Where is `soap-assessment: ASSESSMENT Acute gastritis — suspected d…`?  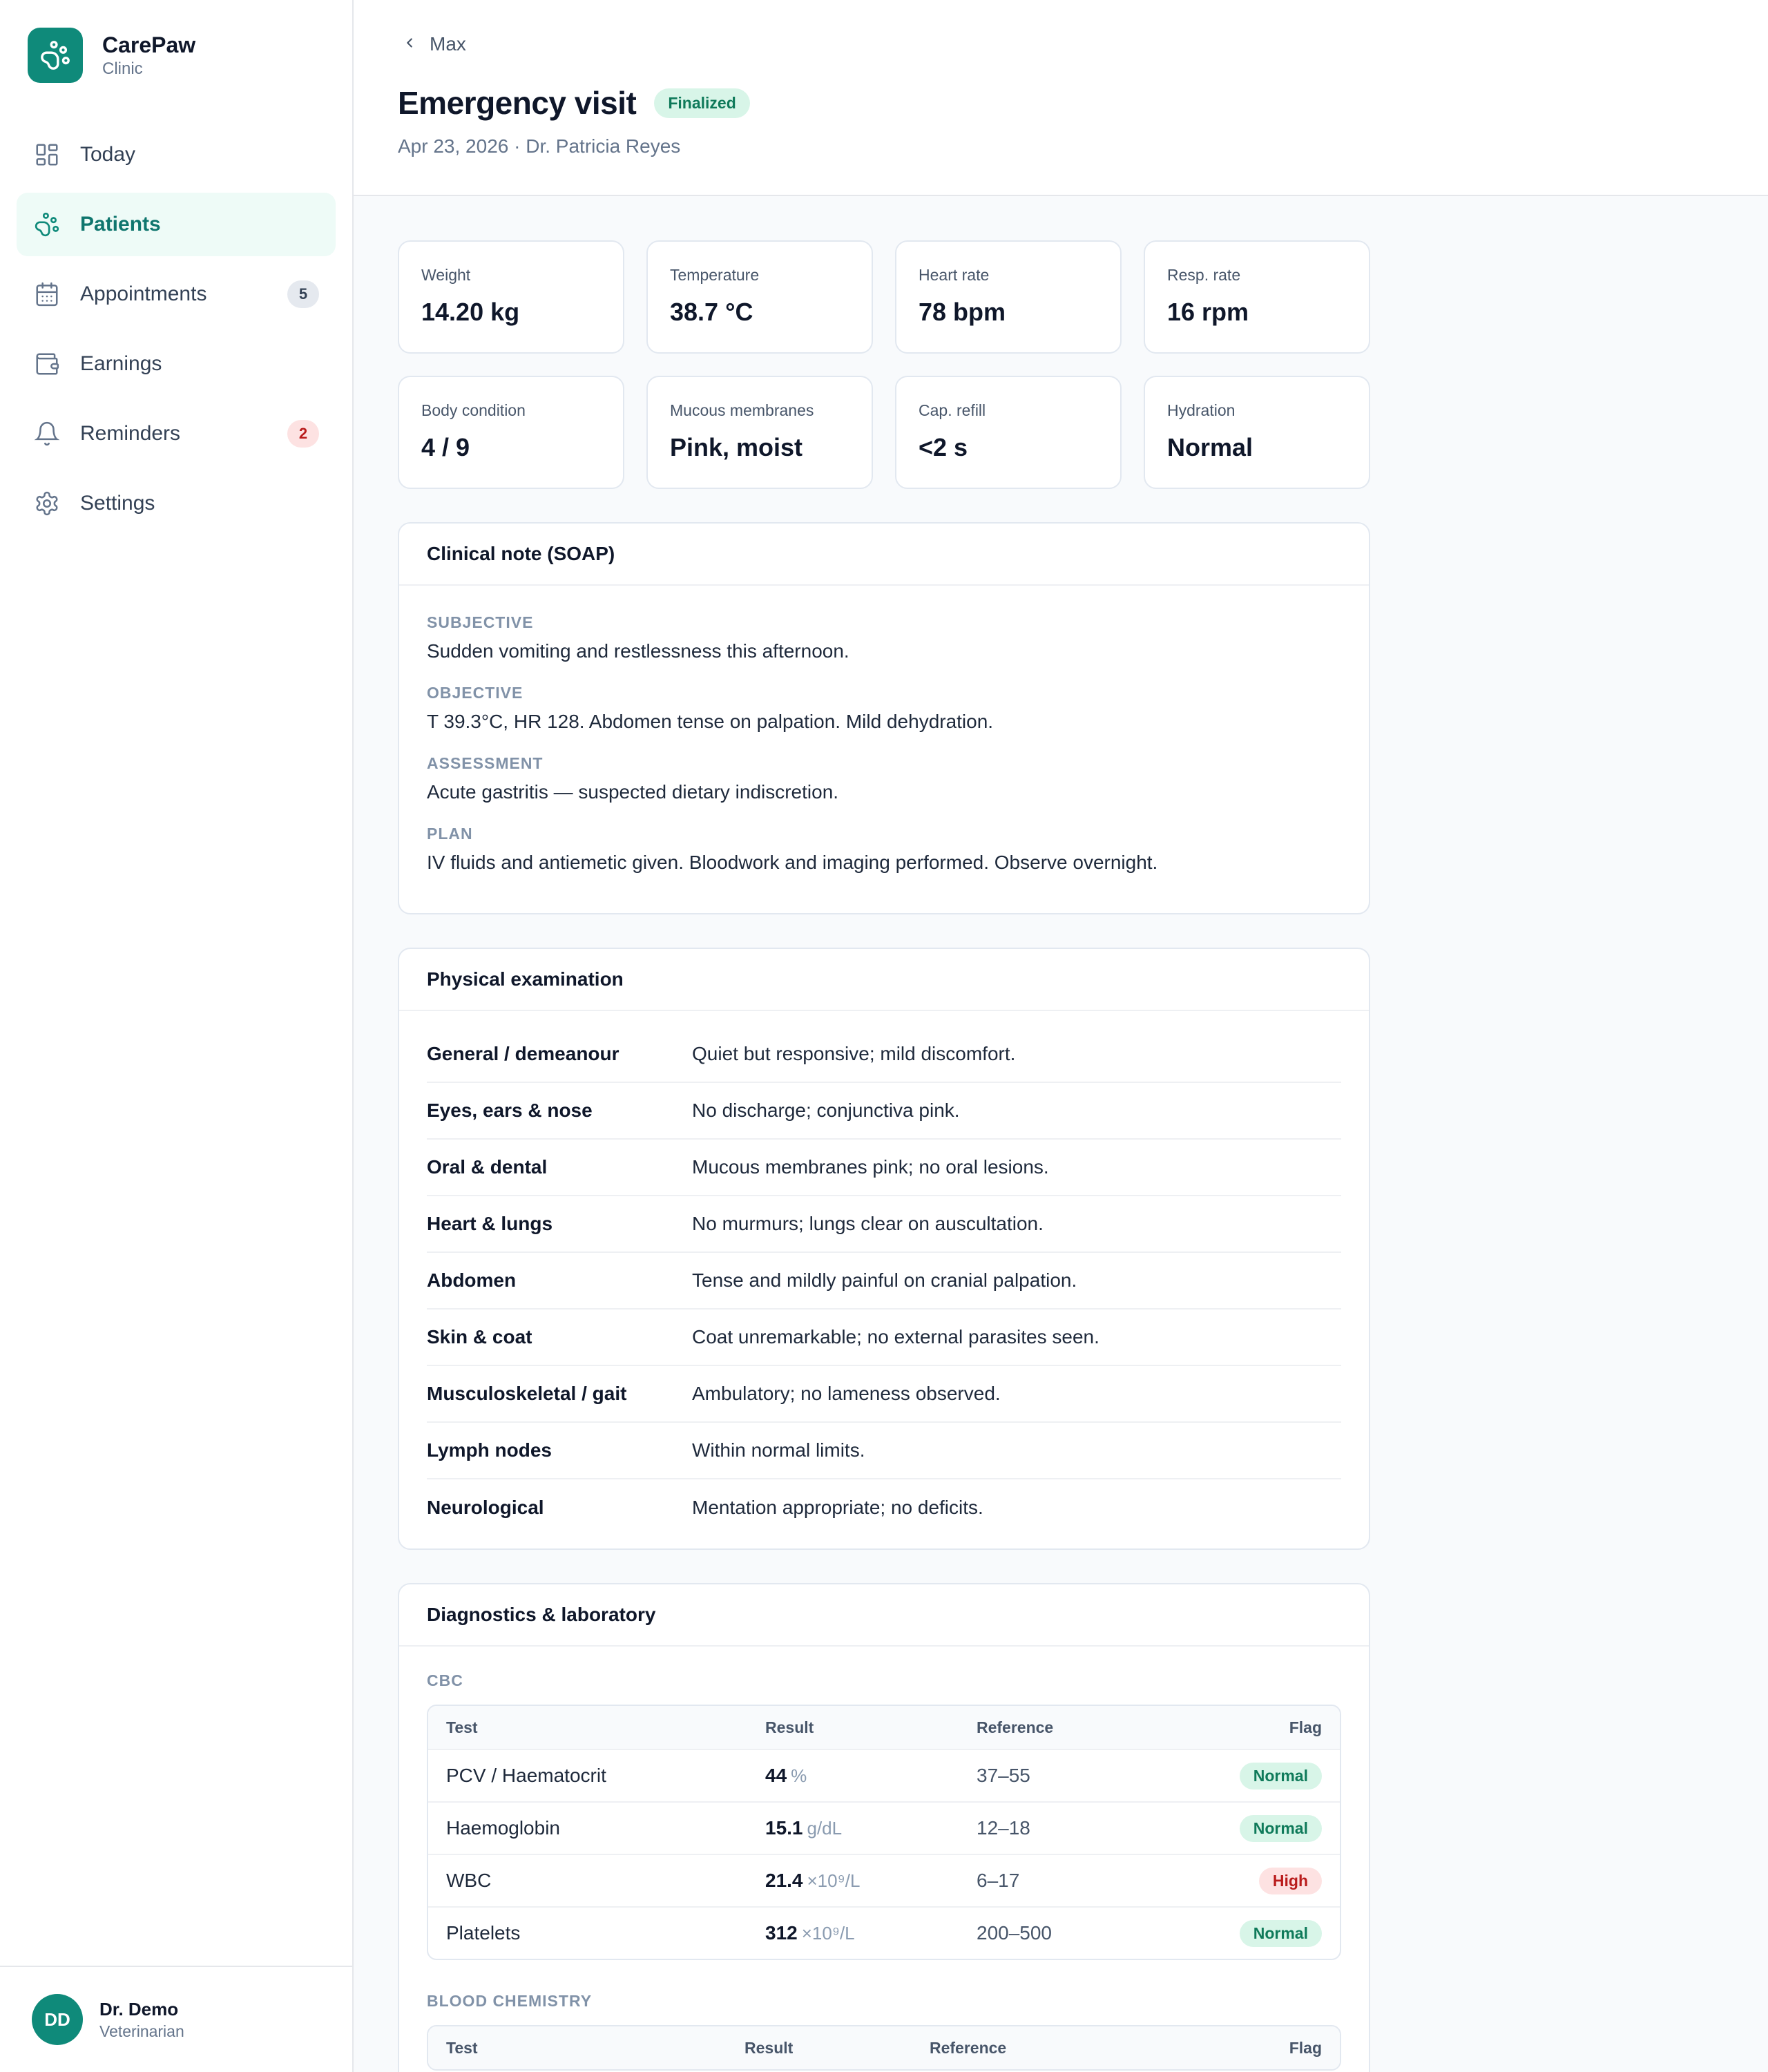 soap-assessment: ASSESSMENT Acute gastritis — suspected d… is located at coordinates (884, 779).